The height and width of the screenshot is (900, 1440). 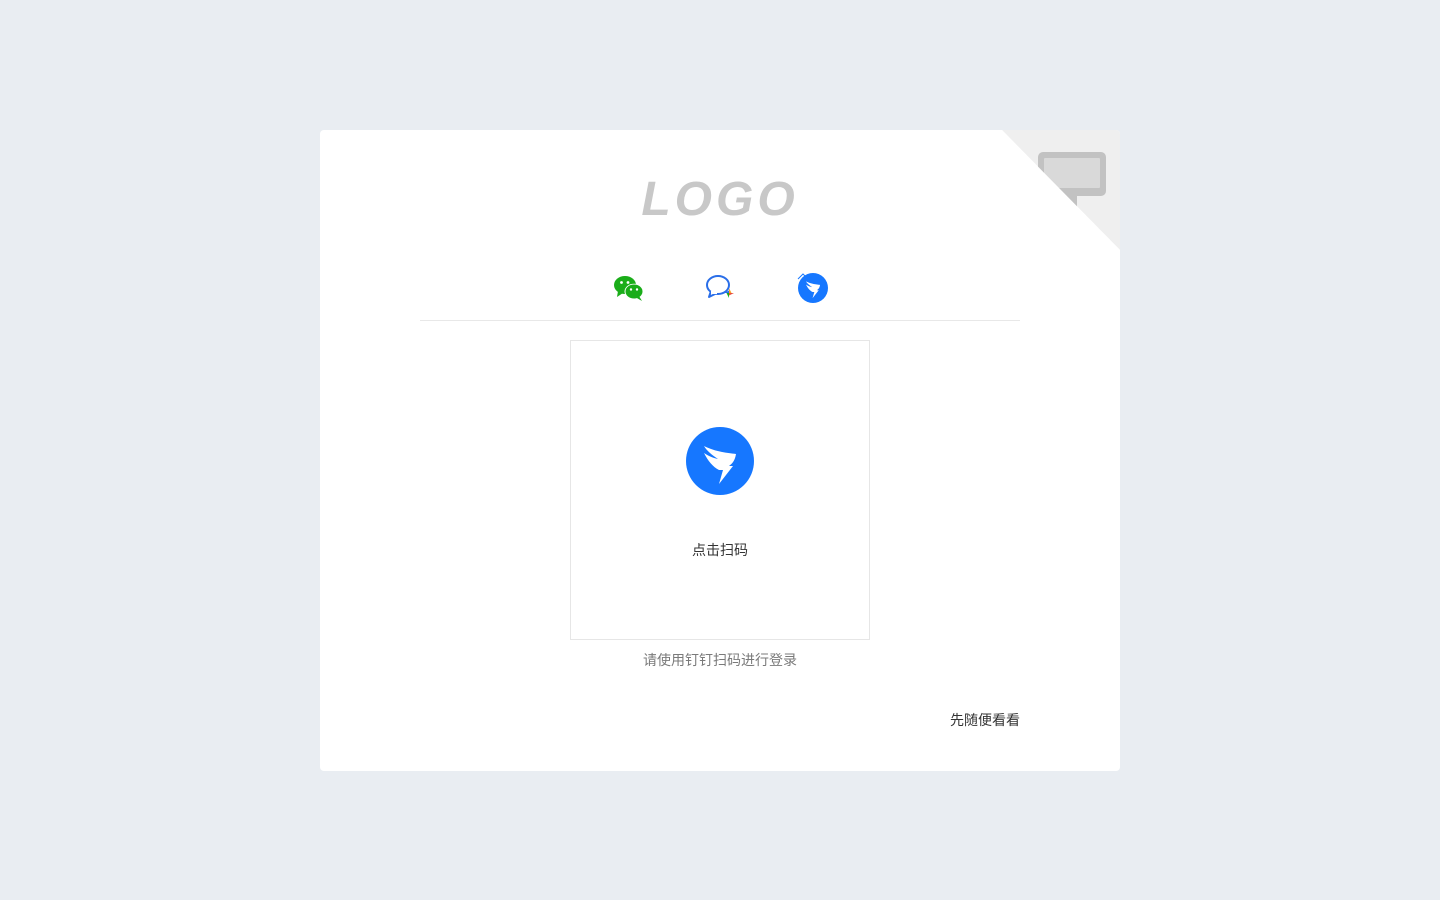 I want to click on tab-wechat, so click(x=628, y=295).